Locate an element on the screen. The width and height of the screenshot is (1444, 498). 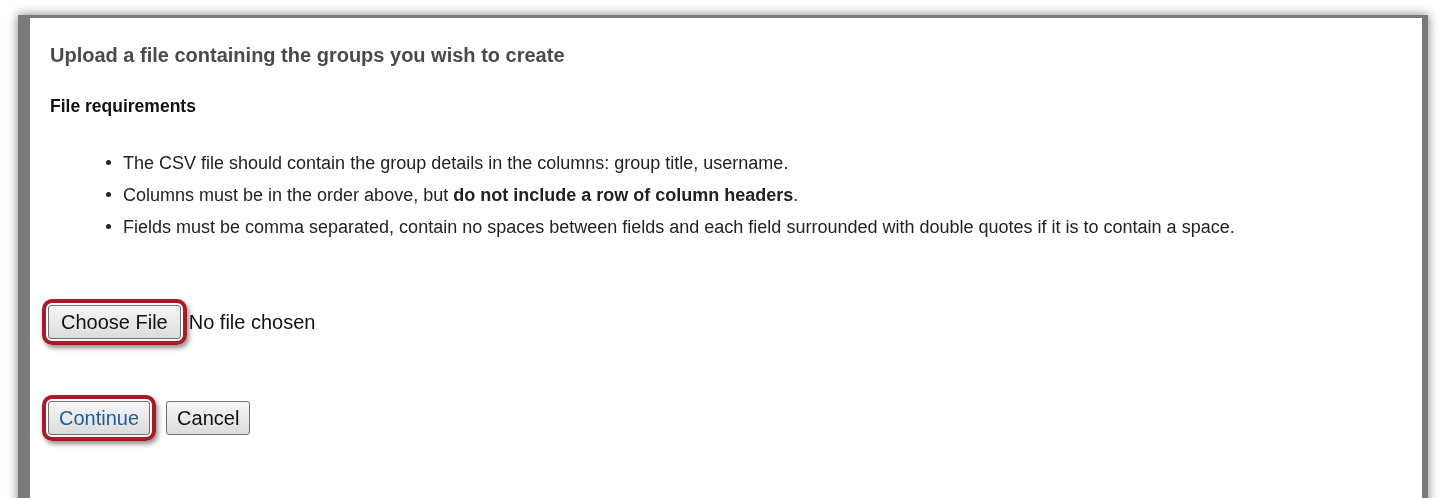
choose-file-button: Choose File is located at coordinates (114, 322).